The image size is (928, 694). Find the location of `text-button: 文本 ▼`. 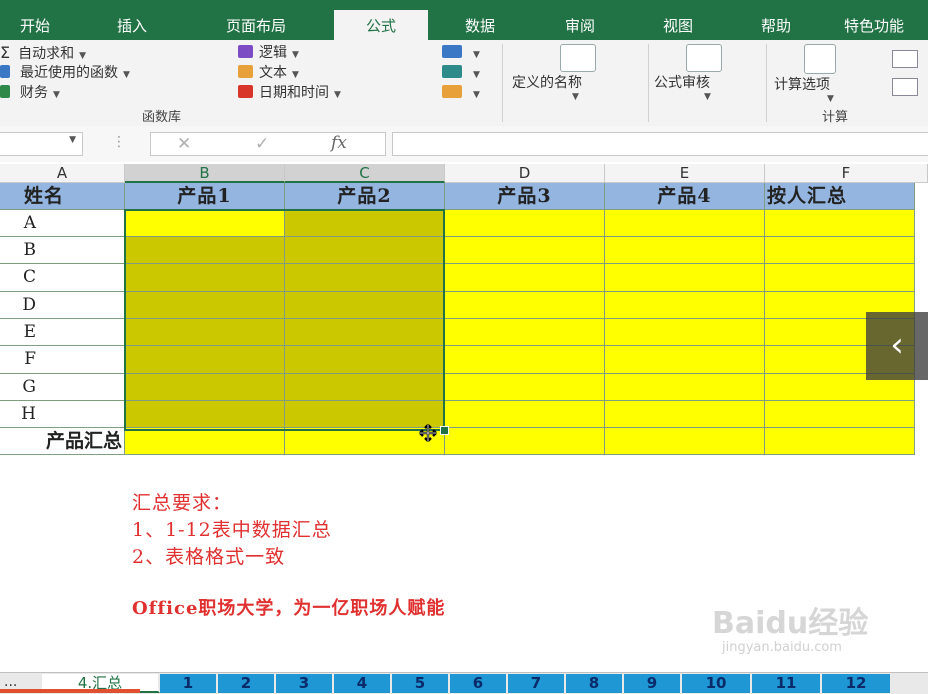

text-button: 文本 ▼ is located at coordinates (268, 73).